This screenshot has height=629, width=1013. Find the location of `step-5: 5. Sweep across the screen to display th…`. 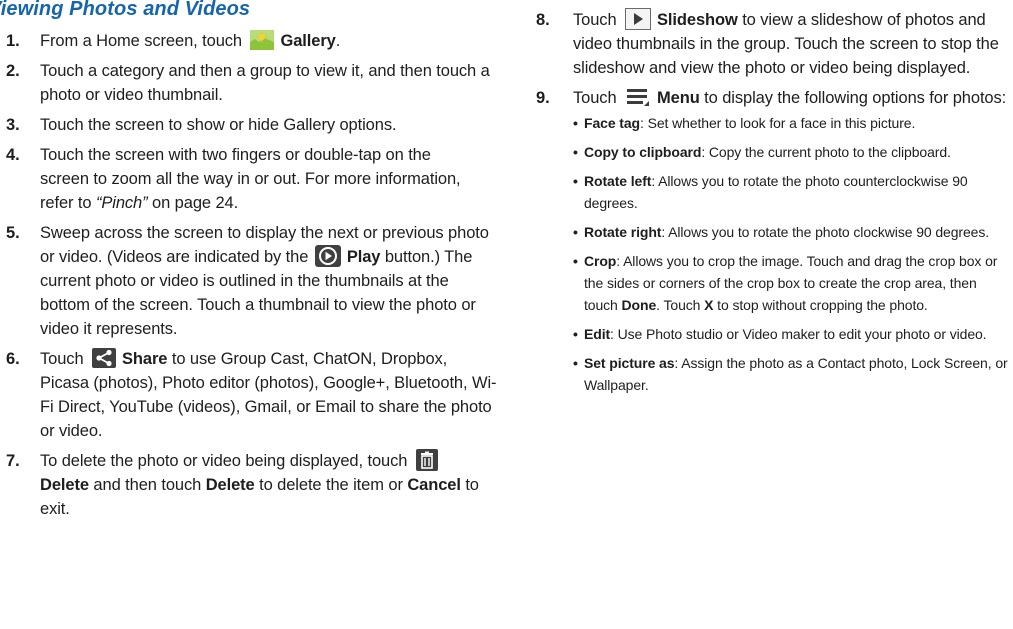

step-5: 5. Sweep across the screen to display th… is located at coordinates (250, 281).